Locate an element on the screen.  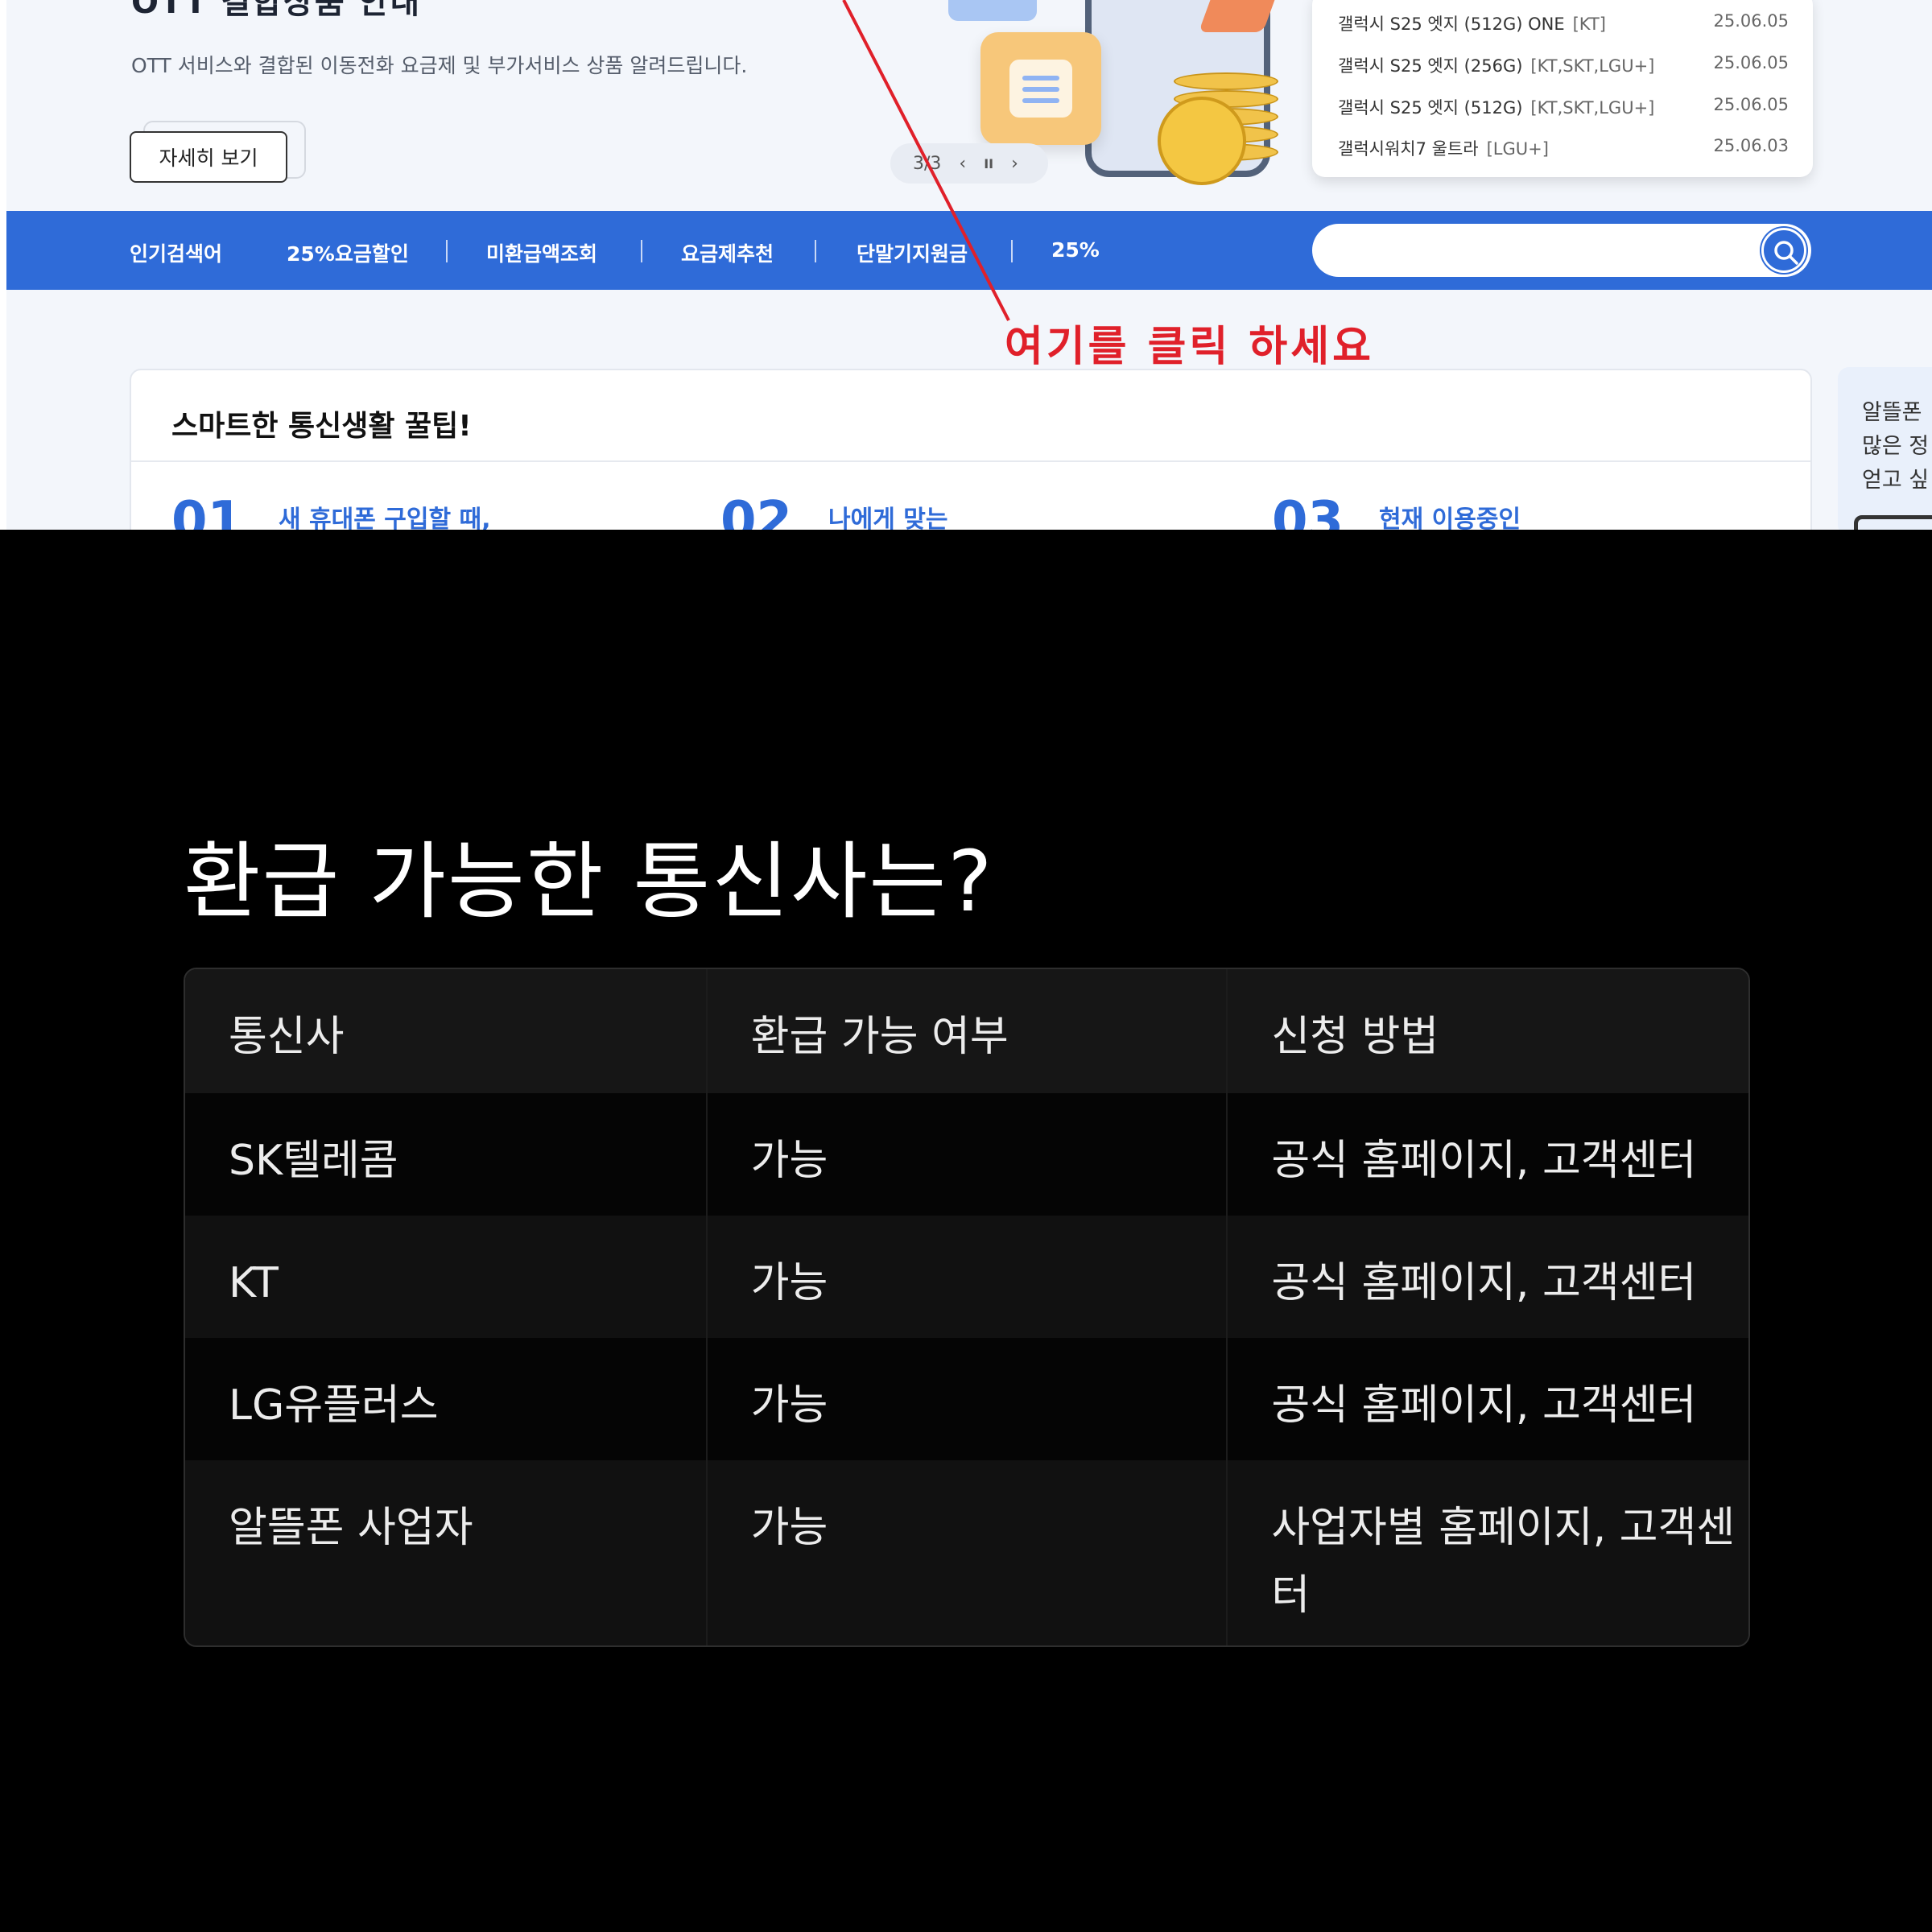
hero-description: OTT 서비스와 결합된 이동전화 요금제 및 부가서비스 상품 알려드립니다. is located at coordinates (439, 65).